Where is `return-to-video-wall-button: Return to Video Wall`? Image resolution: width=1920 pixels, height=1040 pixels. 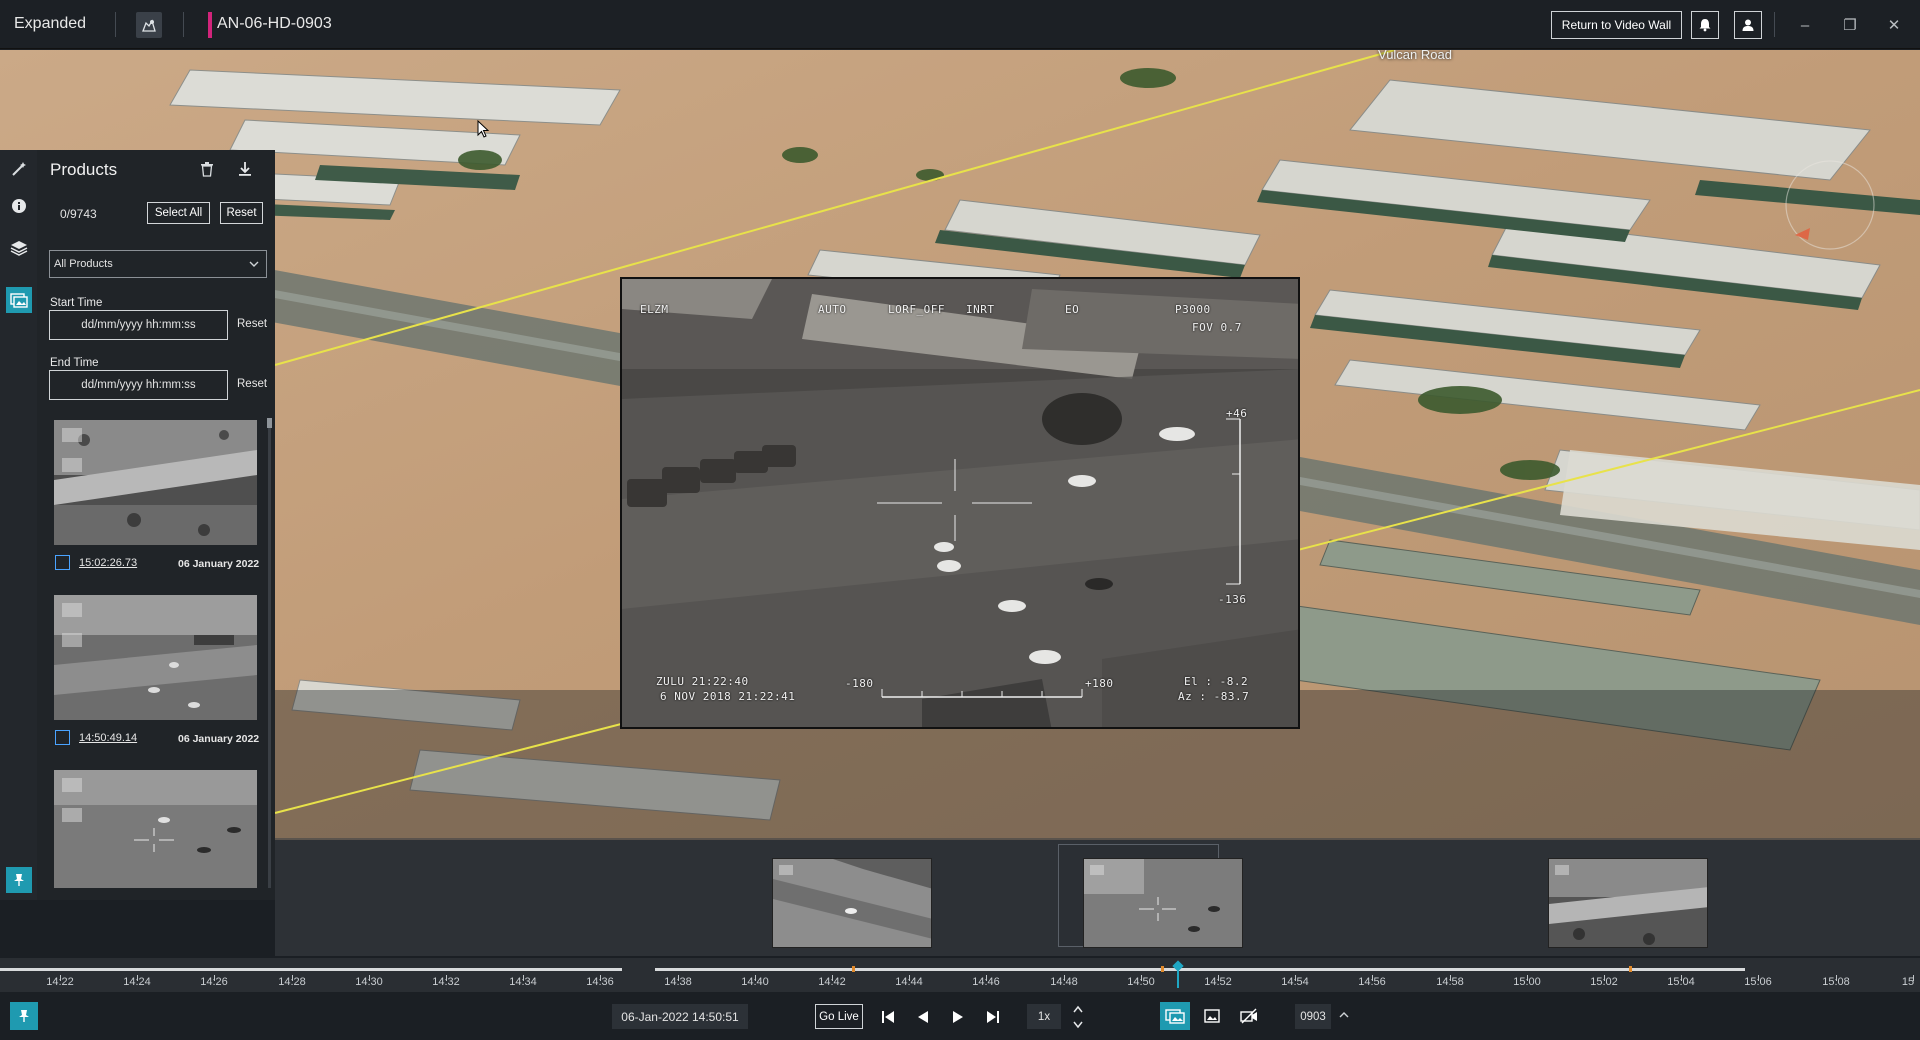 return-to-video-wall-button: Return to Video Wall is located at coordinates (1616, 25).